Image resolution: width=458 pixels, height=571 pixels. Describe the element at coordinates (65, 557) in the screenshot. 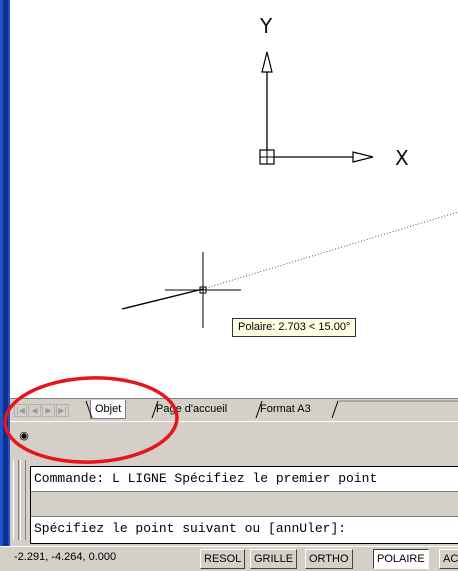

I see `coordinate-readout: -2.291, -4.264, 0.000` at that location.